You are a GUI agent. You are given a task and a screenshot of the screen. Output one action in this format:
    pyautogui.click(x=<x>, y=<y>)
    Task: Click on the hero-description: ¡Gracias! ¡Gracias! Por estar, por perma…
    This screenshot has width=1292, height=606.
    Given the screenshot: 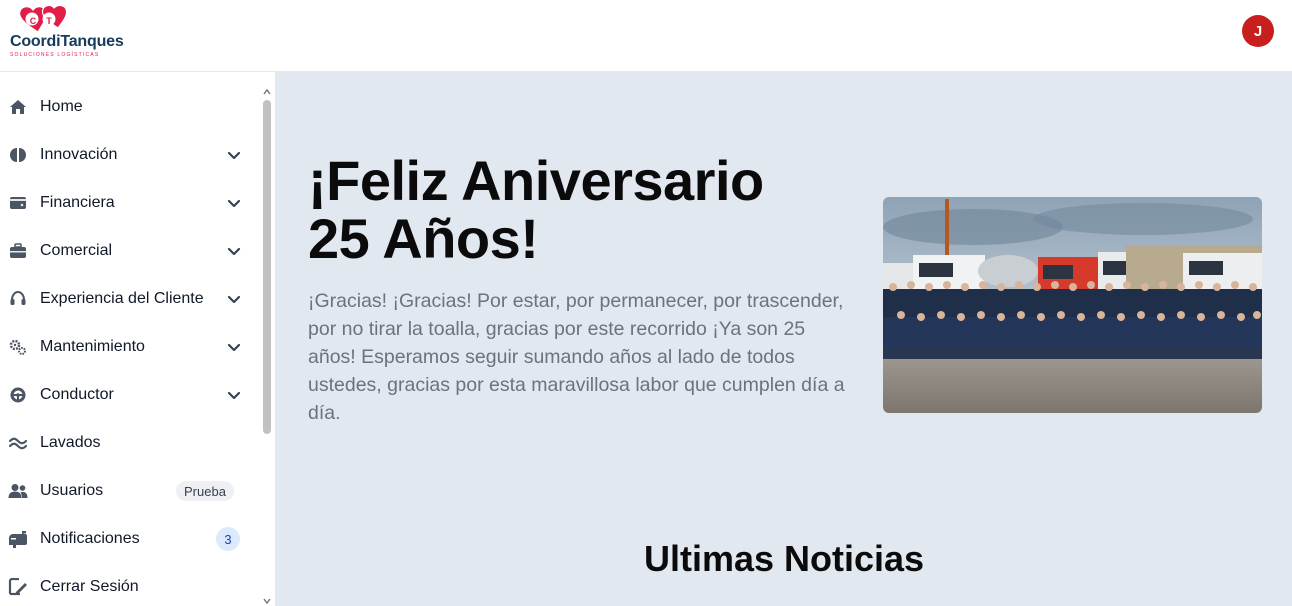 What is the action you would take?
    pyautogui.click(x=576, y=357)
    